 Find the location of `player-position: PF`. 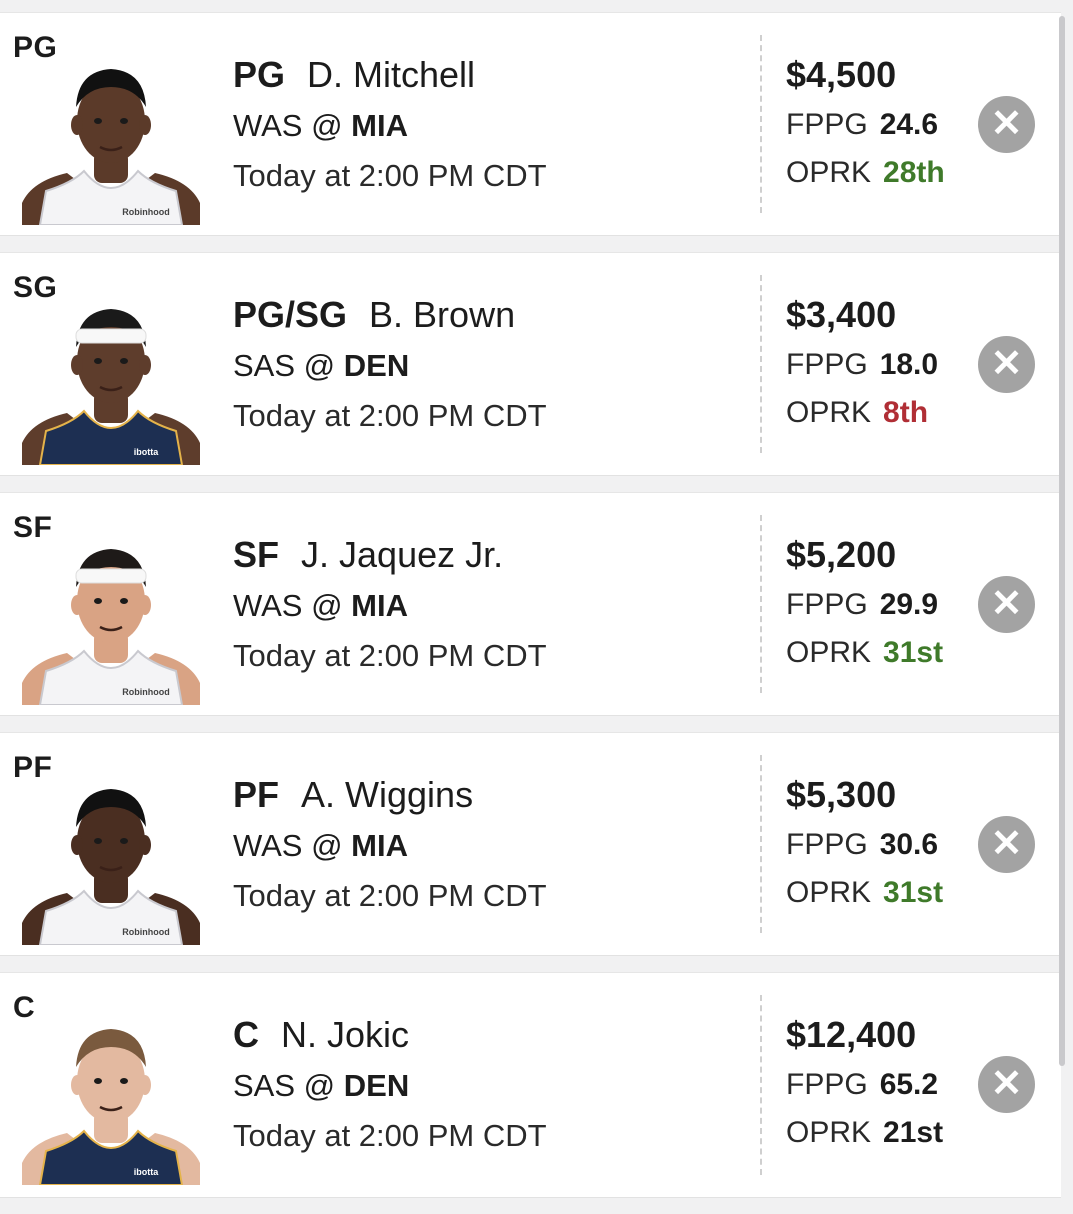

player-position: PF is located at coordinates (256, 794).